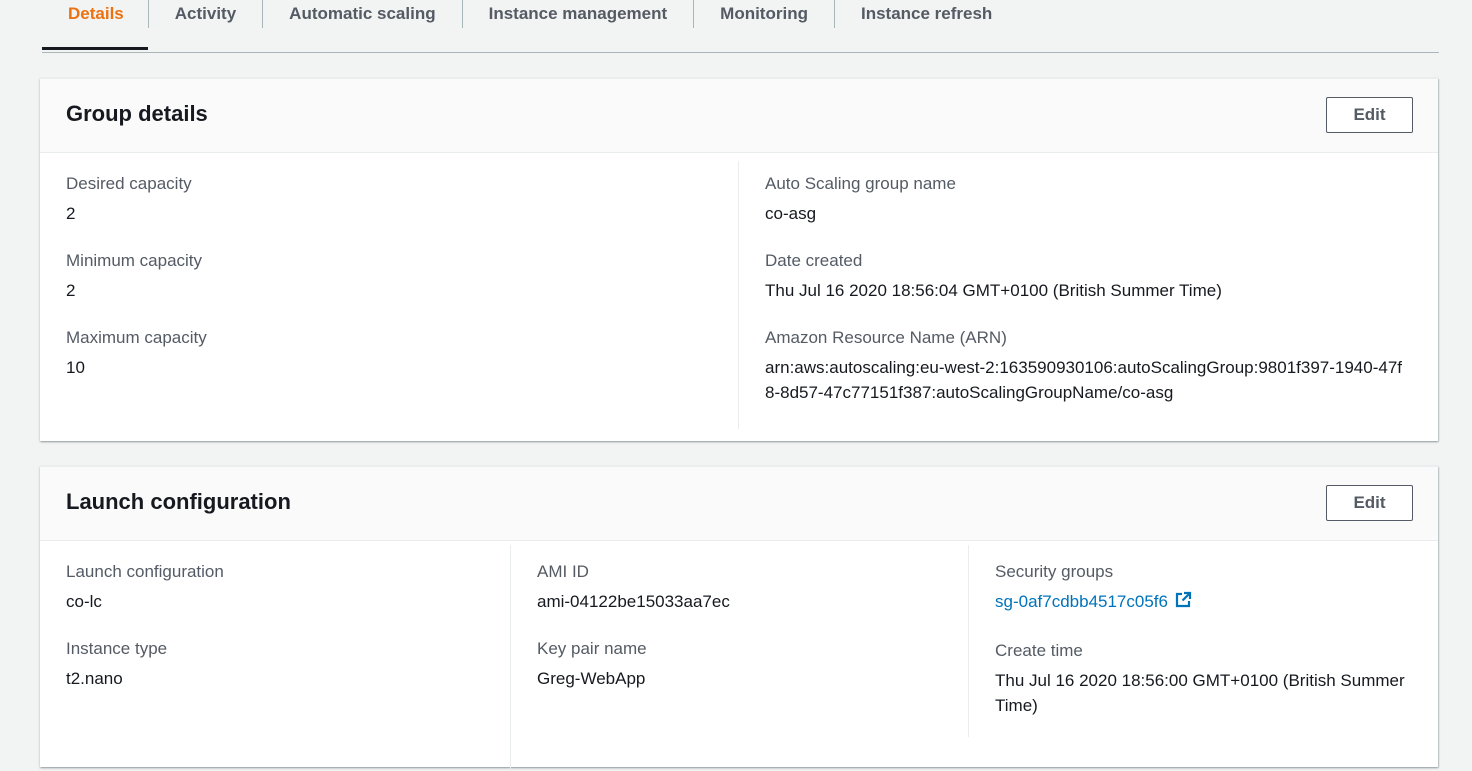 Image resolution: width=1472 pixels, height=771 pixels. What do you see at coordinates (563, 571) in the screenshot?
I see `ami-id-label: AMI ID` at bounding box center [563, 571].